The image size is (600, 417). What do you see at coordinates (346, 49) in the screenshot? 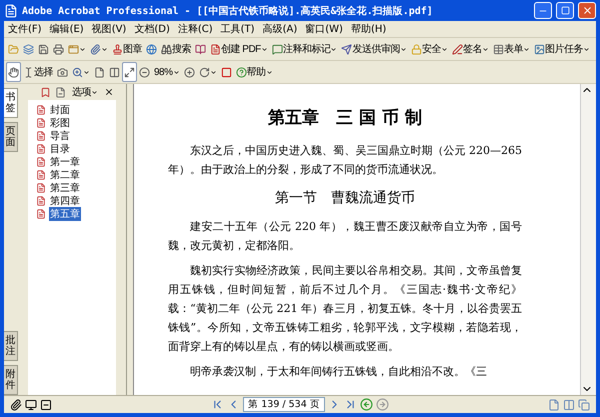
I see `send-icon` at bounding box center [346, 49].